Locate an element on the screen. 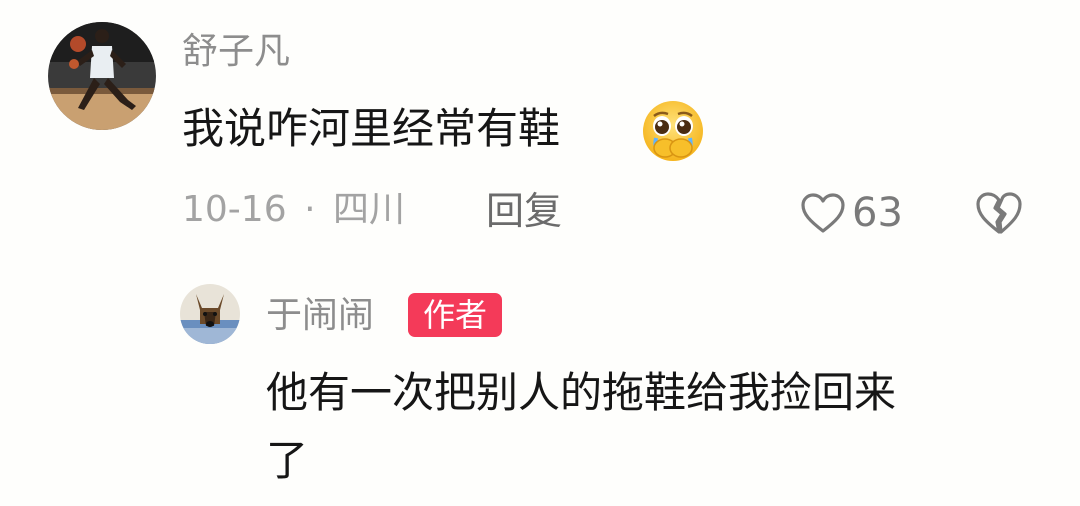 The height and width of the screenshot is (506, 1080). author-badge: 作者 is located at coordinates (455, 315).